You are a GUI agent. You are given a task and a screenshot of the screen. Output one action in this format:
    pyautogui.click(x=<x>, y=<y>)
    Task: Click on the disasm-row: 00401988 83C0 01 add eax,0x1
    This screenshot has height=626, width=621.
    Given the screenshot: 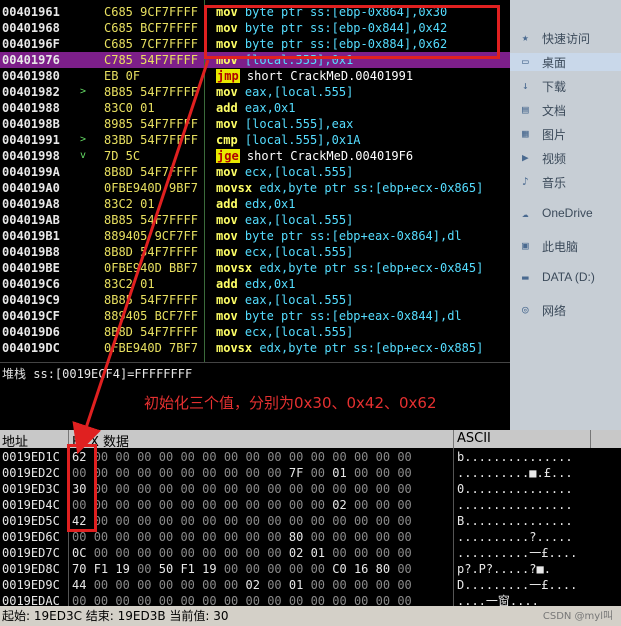 What is the action you would take?
    pyautogui.click(x=255, y=108)
    